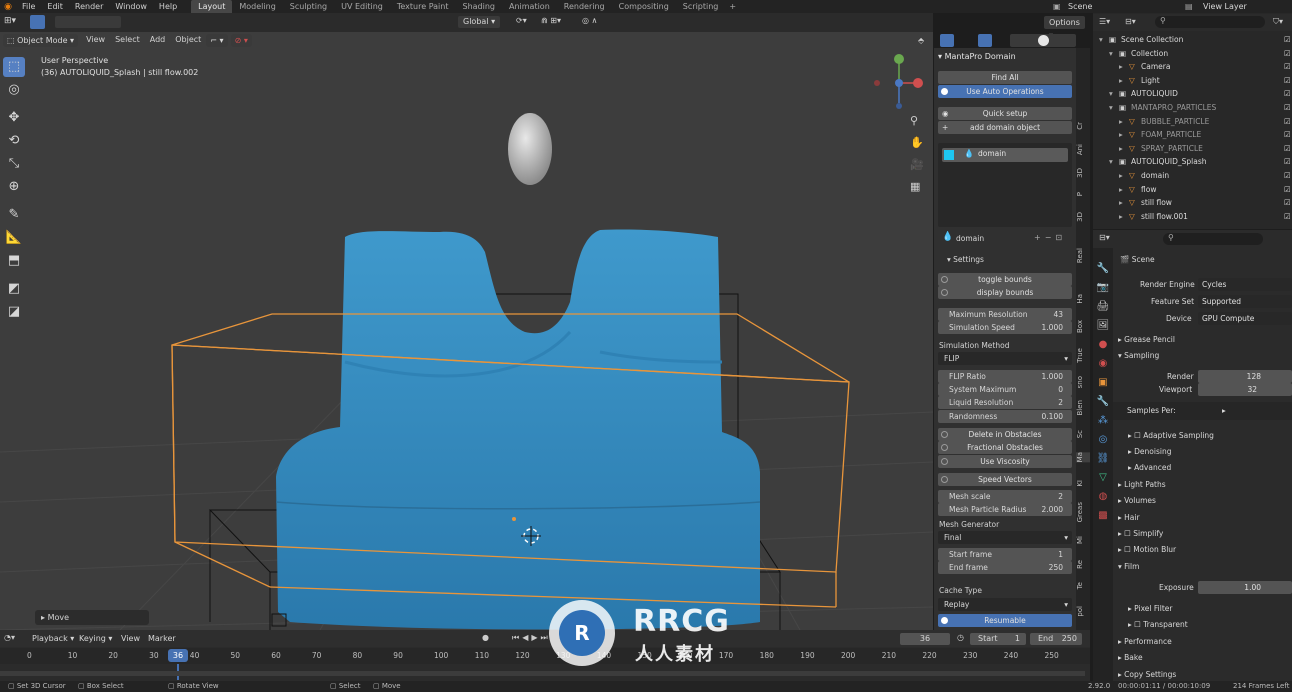 The width and height of the screenshot is (1292, 692). What do you see at coordinates (89, 6) in the screenshot?
I see `menu-render: Render` at bounding box center [89, 6].